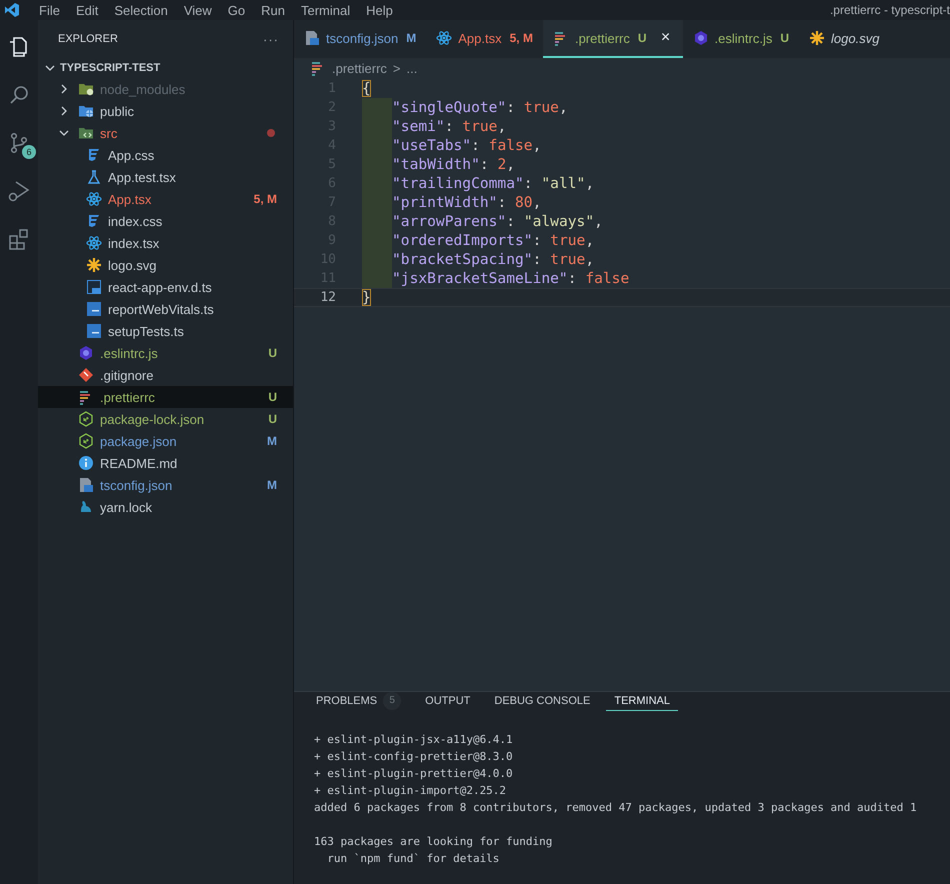  Describe the element at coordinates (616, 808) in the screenshot. I see `terminal-line: added 6 packages from 8 contributors, removed 47 packages, updated 3 packages and audited 1` at that location.